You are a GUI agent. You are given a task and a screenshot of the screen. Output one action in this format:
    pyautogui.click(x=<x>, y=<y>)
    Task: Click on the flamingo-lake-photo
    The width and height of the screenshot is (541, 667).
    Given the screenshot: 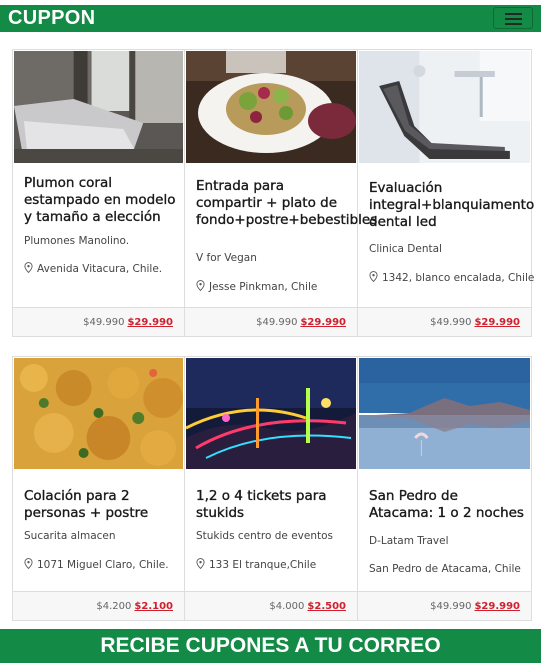 What is the action you would take?
    pyautogui.click(x=444, y=413)
    